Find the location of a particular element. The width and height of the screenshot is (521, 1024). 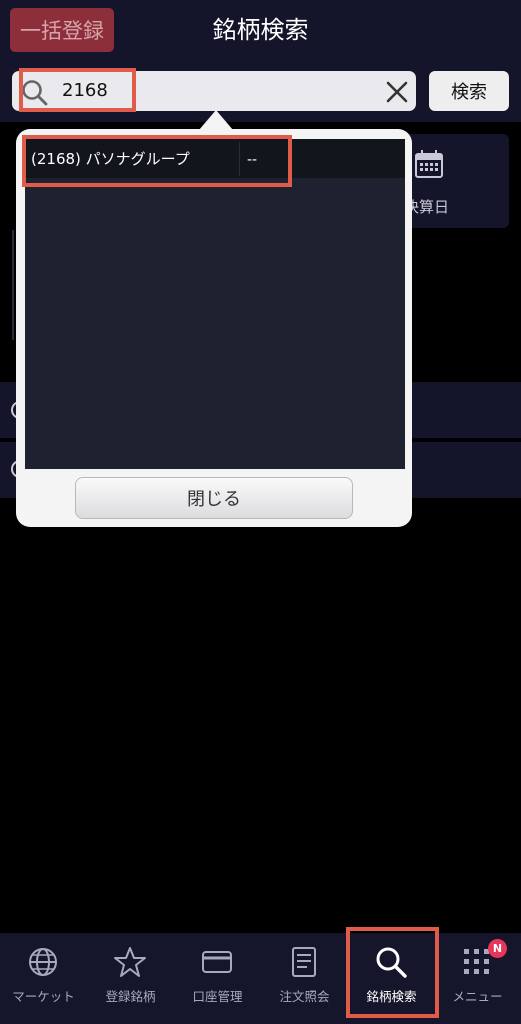

tab-label: 登録銘柄 is located at coordinates (130, 996).